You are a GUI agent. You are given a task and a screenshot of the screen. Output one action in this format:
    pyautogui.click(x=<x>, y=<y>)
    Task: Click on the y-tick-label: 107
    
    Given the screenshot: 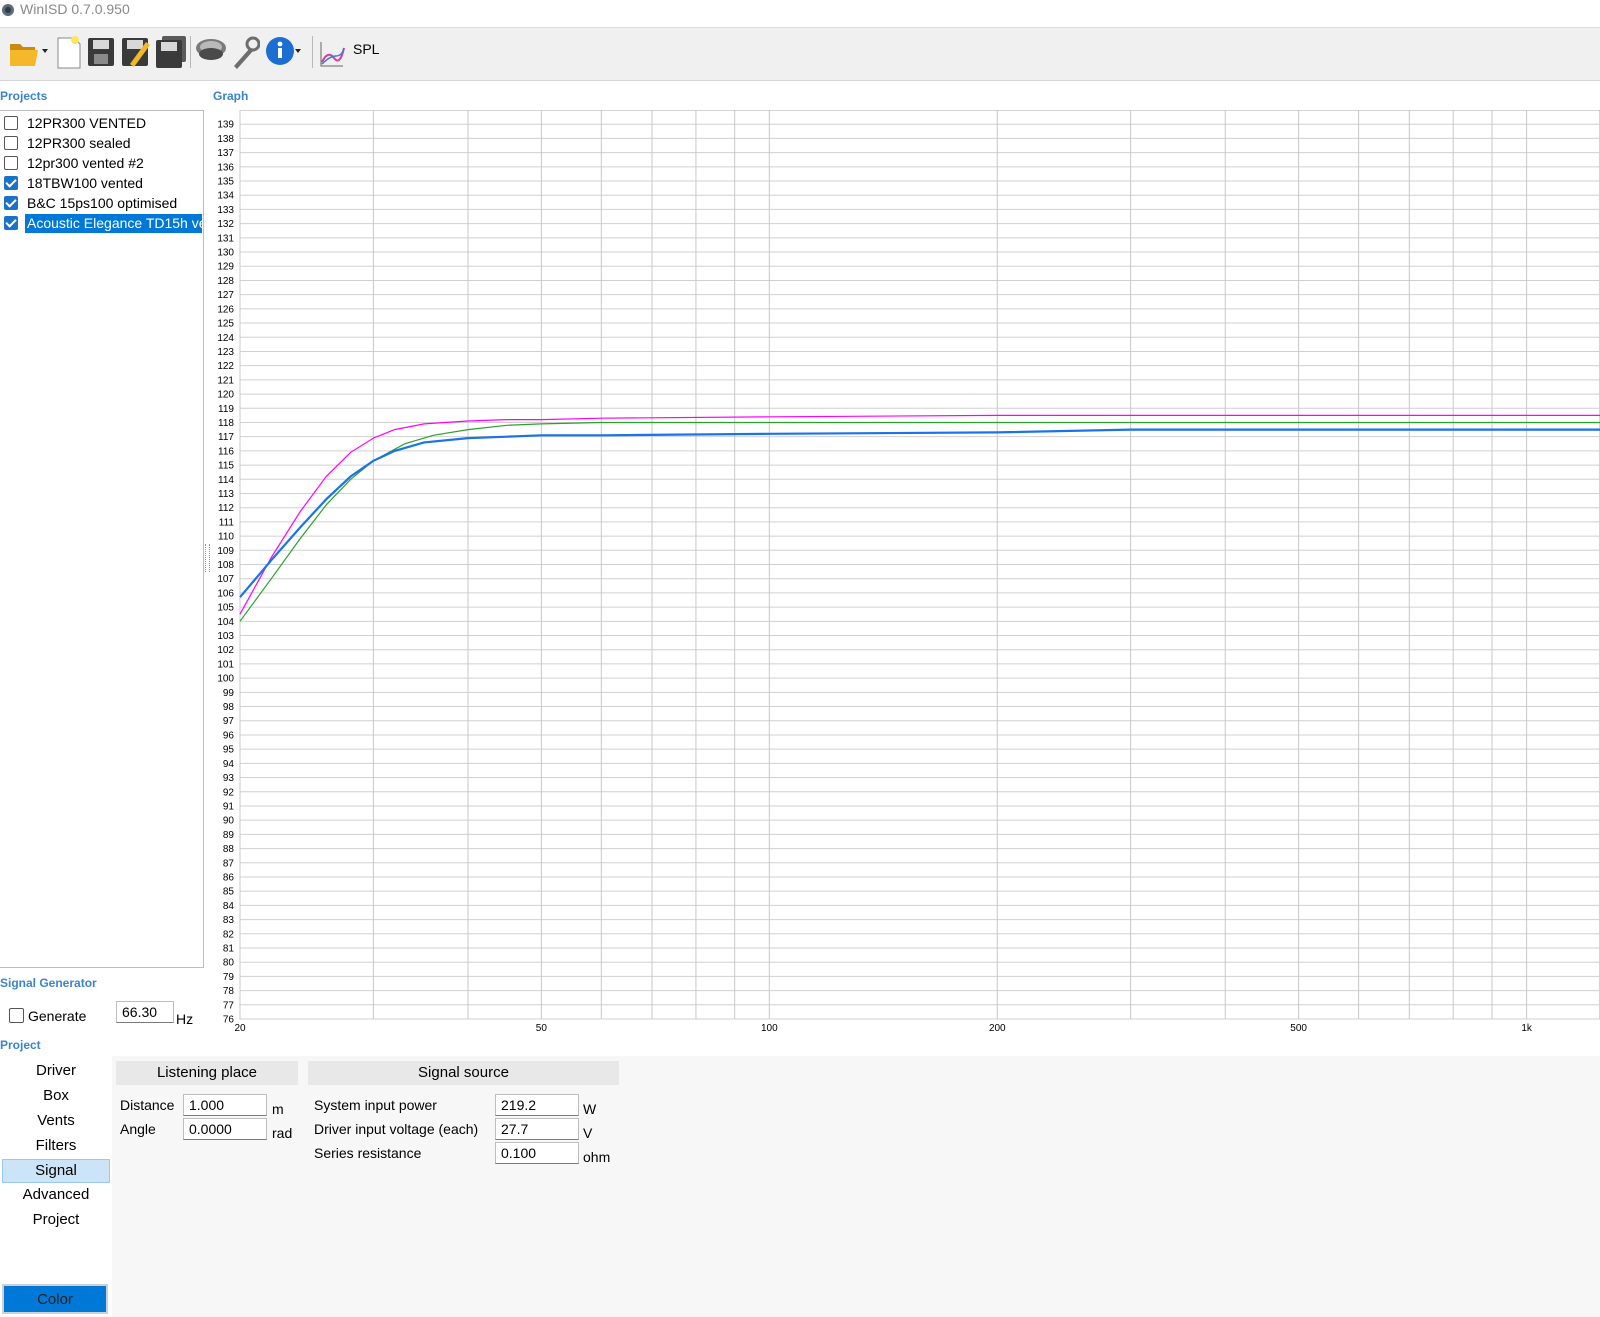 What is the action you would take?
    pyautogui.click(x=225, y=579)
    